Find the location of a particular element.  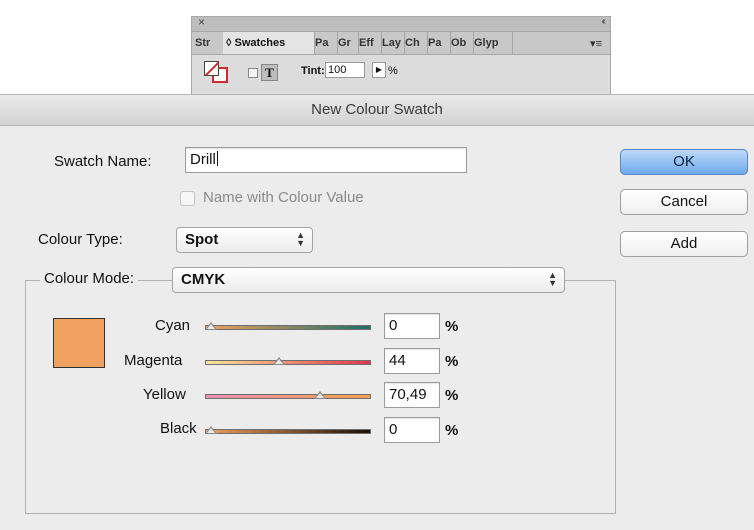

cyan-value-field: 0 is located at coordinates (412, 326).